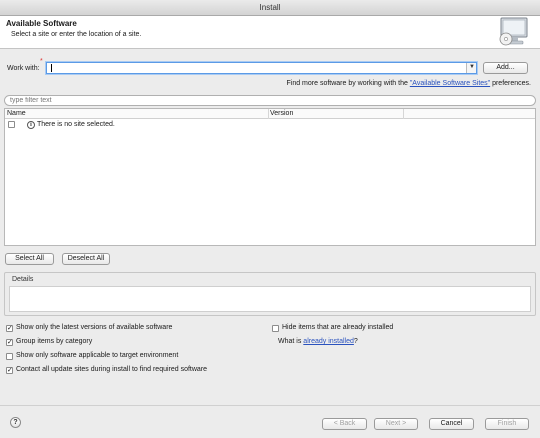 The width and height of the screenshot is (540, 438). What do you see at coordinates (86, 259) in the screenshot?
I see `deselect-all-button: Deselect All` at bounding box center [86, 259].